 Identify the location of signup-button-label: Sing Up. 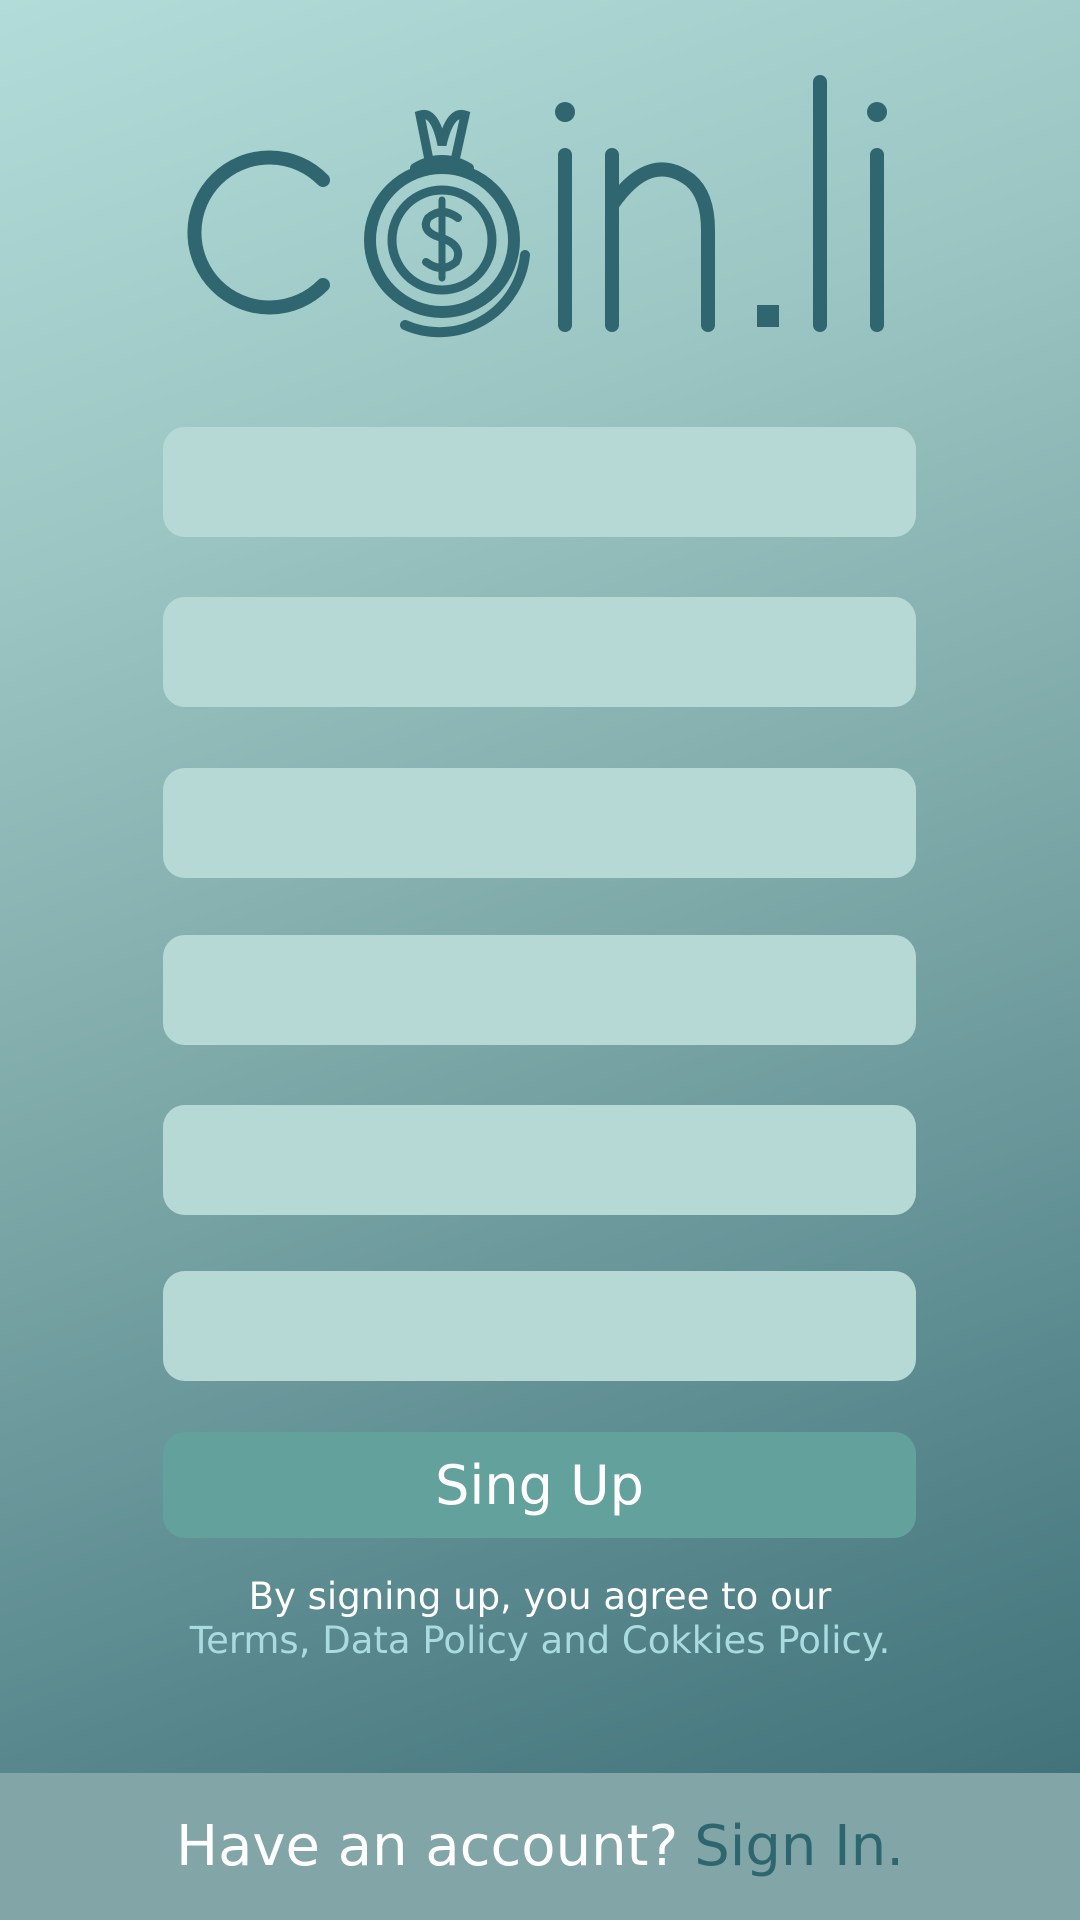
(539, 1485).